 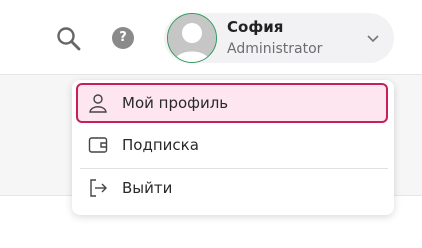 I want to click on avatar, so click(x=192, y=38).